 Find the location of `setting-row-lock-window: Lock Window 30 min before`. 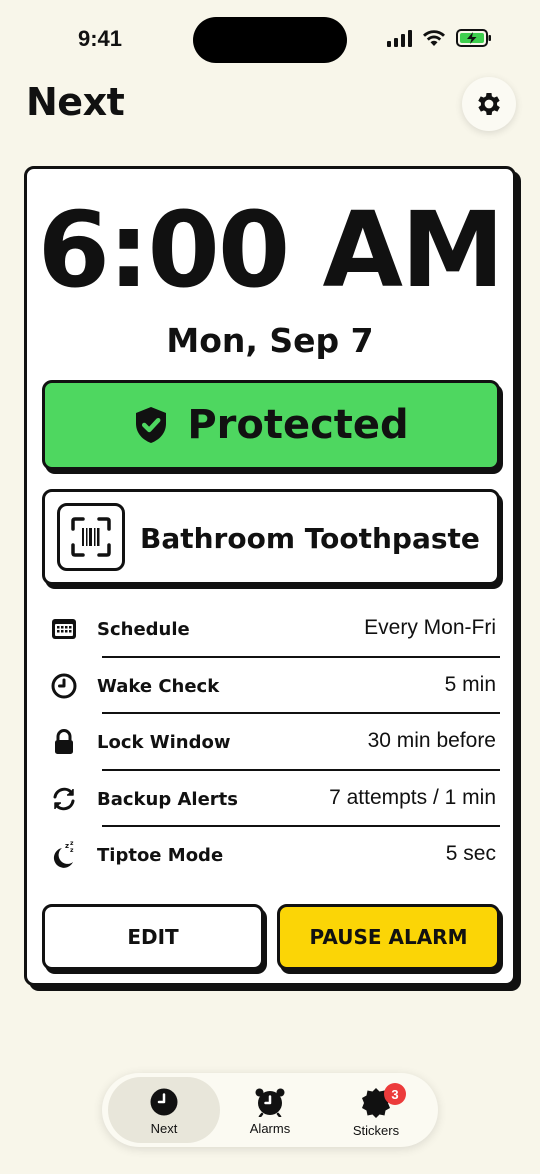

setting-row-lock-window: Lock Window 30 min before is located at coordinates (271, 742).